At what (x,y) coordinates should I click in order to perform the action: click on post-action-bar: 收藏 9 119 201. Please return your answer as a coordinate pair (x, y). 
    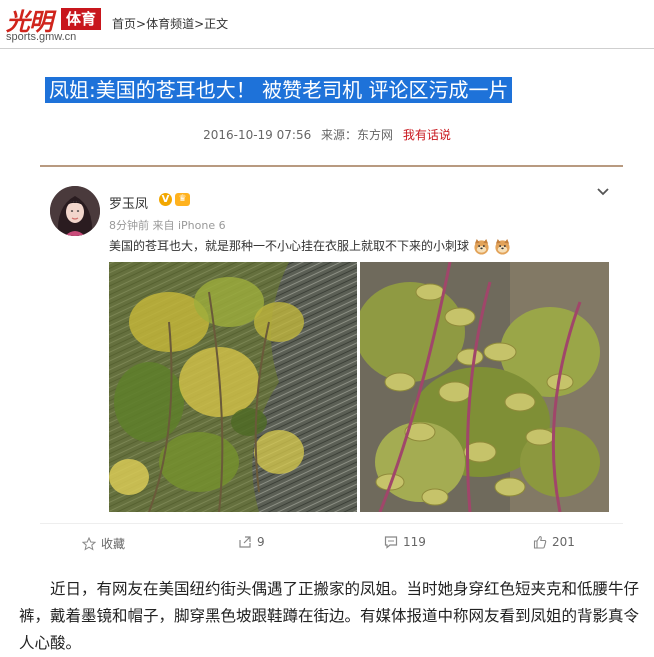
    Looking at the image, I should click on (331, 542).